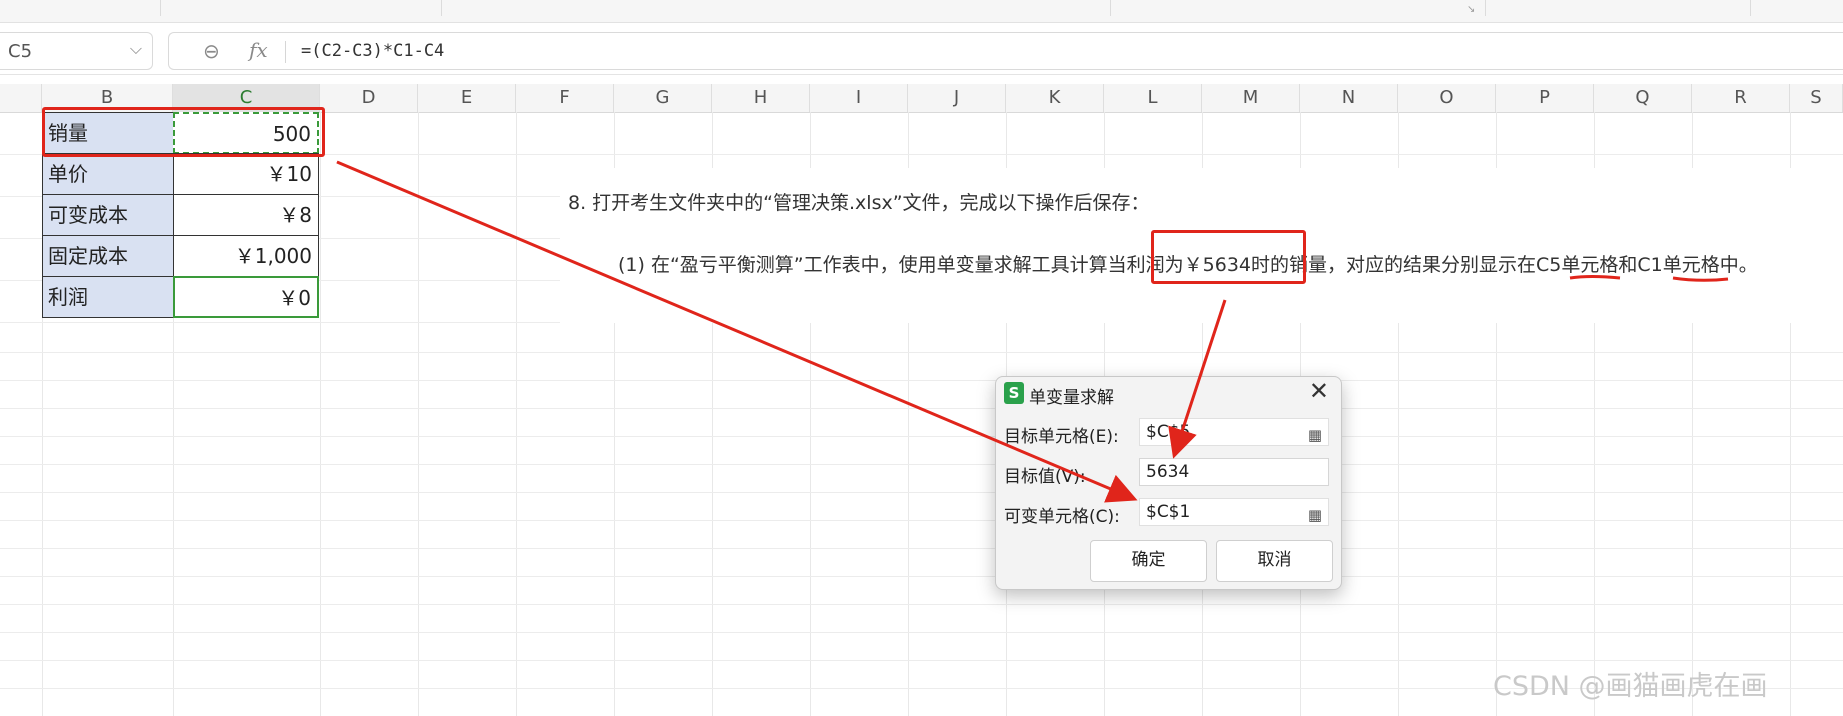 Image resolution: width=1843 pixels, height=716 pixels. What do you see at coordinates (1630, 686) in the screenshot?
I see `watermark: CSDN @画猫画虎在画` at bounding box center [1630, 686].